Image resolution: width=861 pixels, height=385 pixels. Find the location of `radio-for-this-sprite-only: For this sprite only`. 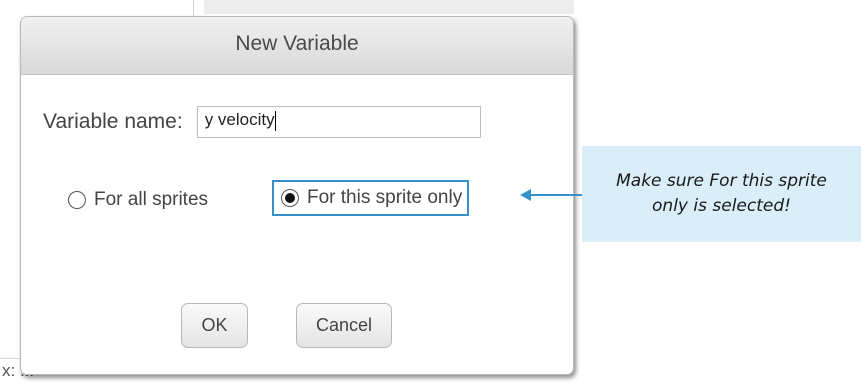

radio-for-this-sprite-only: For this sprite only is located at coordinates (371, 198).